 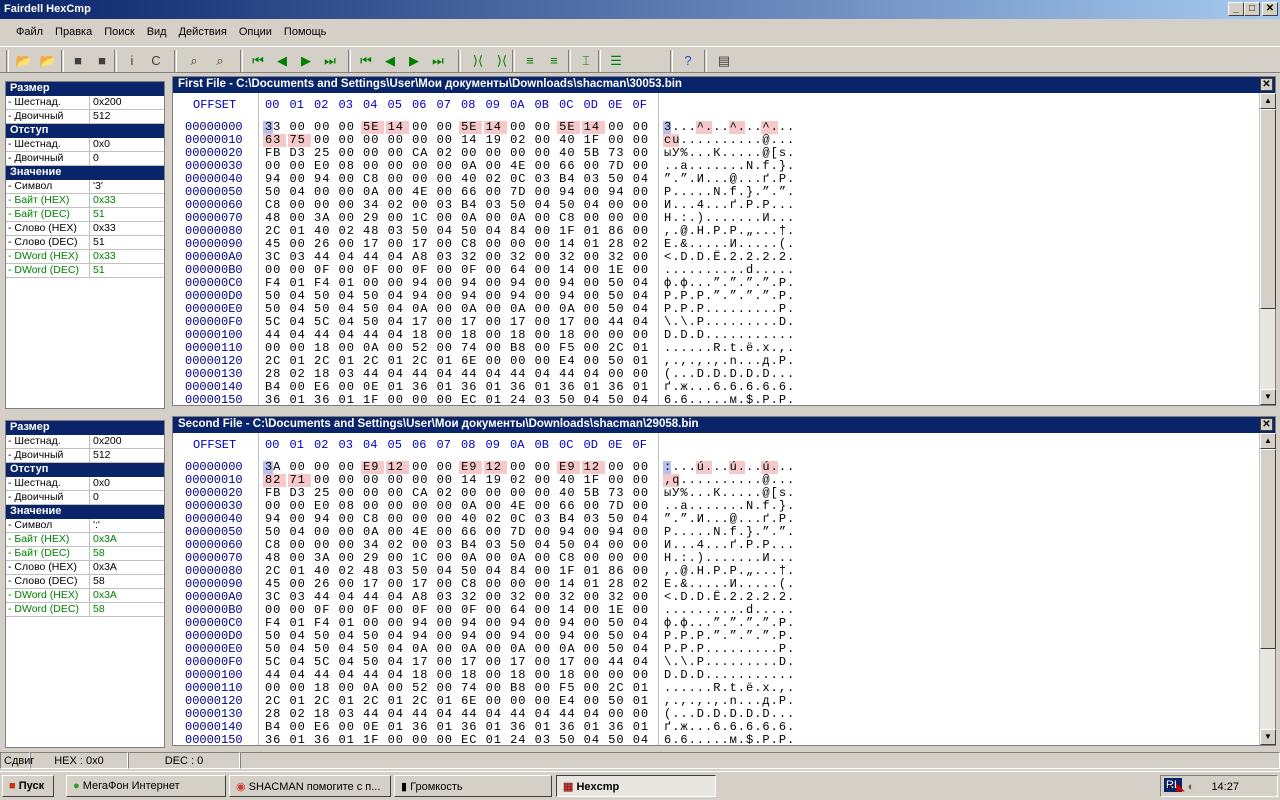 What do you see at coordinates (1180, 787) in the screenshot?
I see `antivirus-icon: ◣` at bounding box center [1180, 787].